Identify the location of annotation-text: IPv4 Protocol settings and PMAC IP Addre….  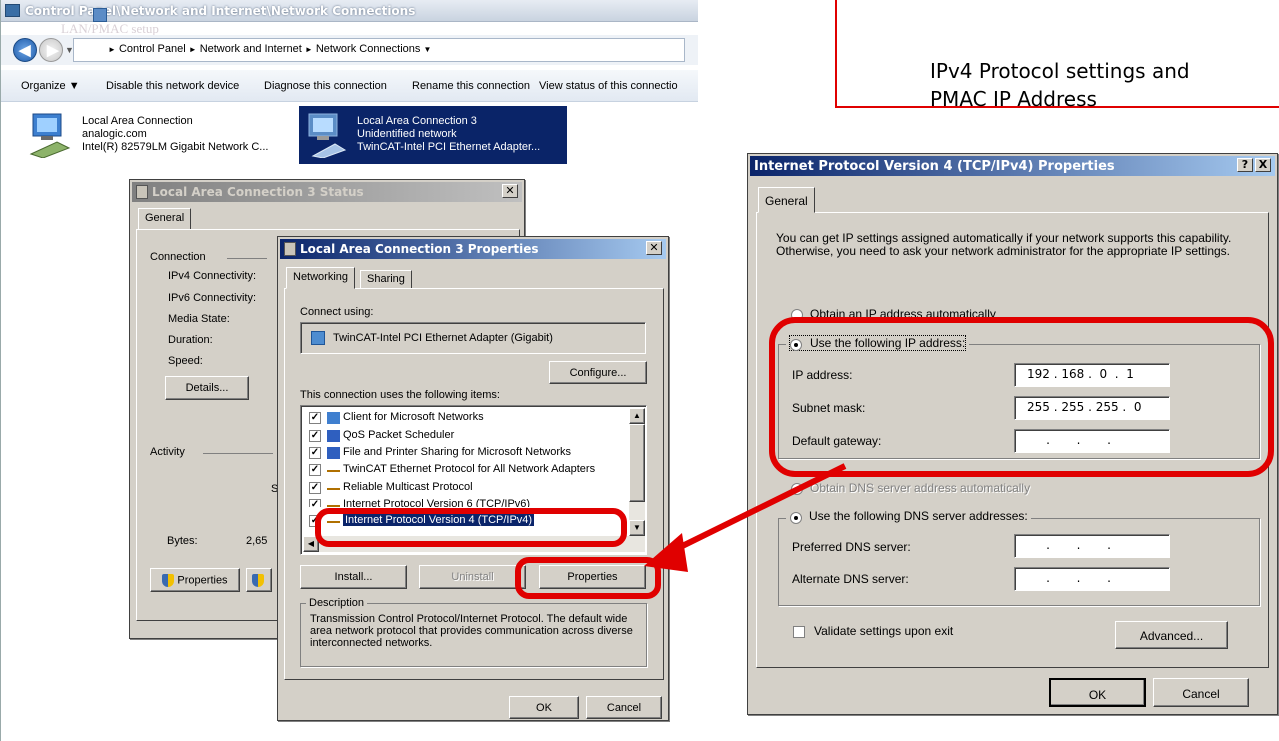
(1060, 85).